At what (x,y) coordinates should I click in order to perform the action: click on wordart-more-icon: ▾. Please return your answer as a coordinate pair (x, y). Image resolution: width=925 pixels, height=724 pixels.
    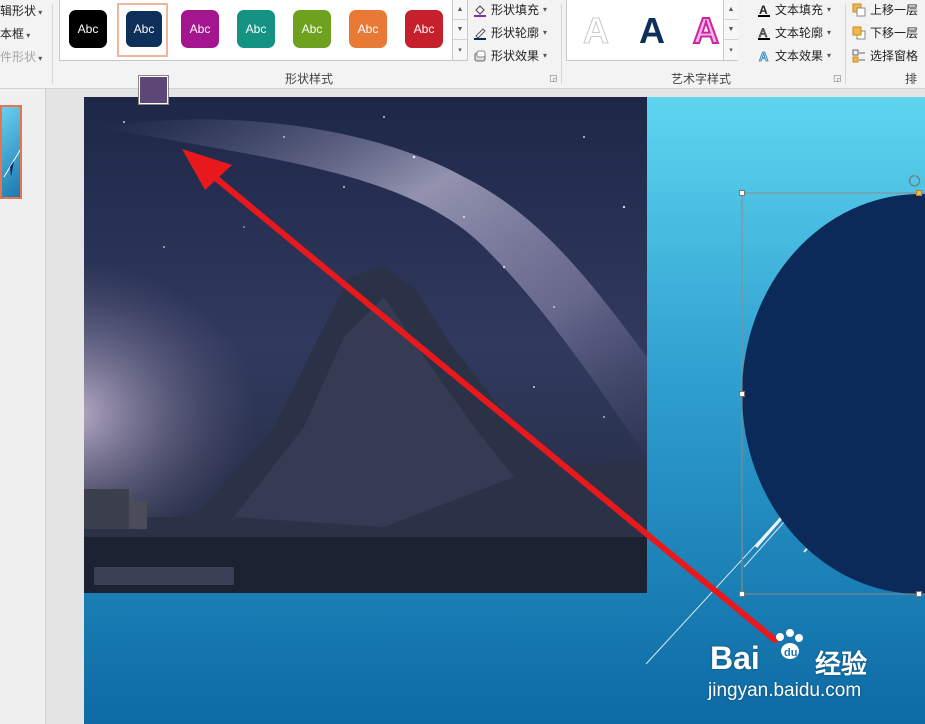
    Looking at the image, I should click on (731, 49).